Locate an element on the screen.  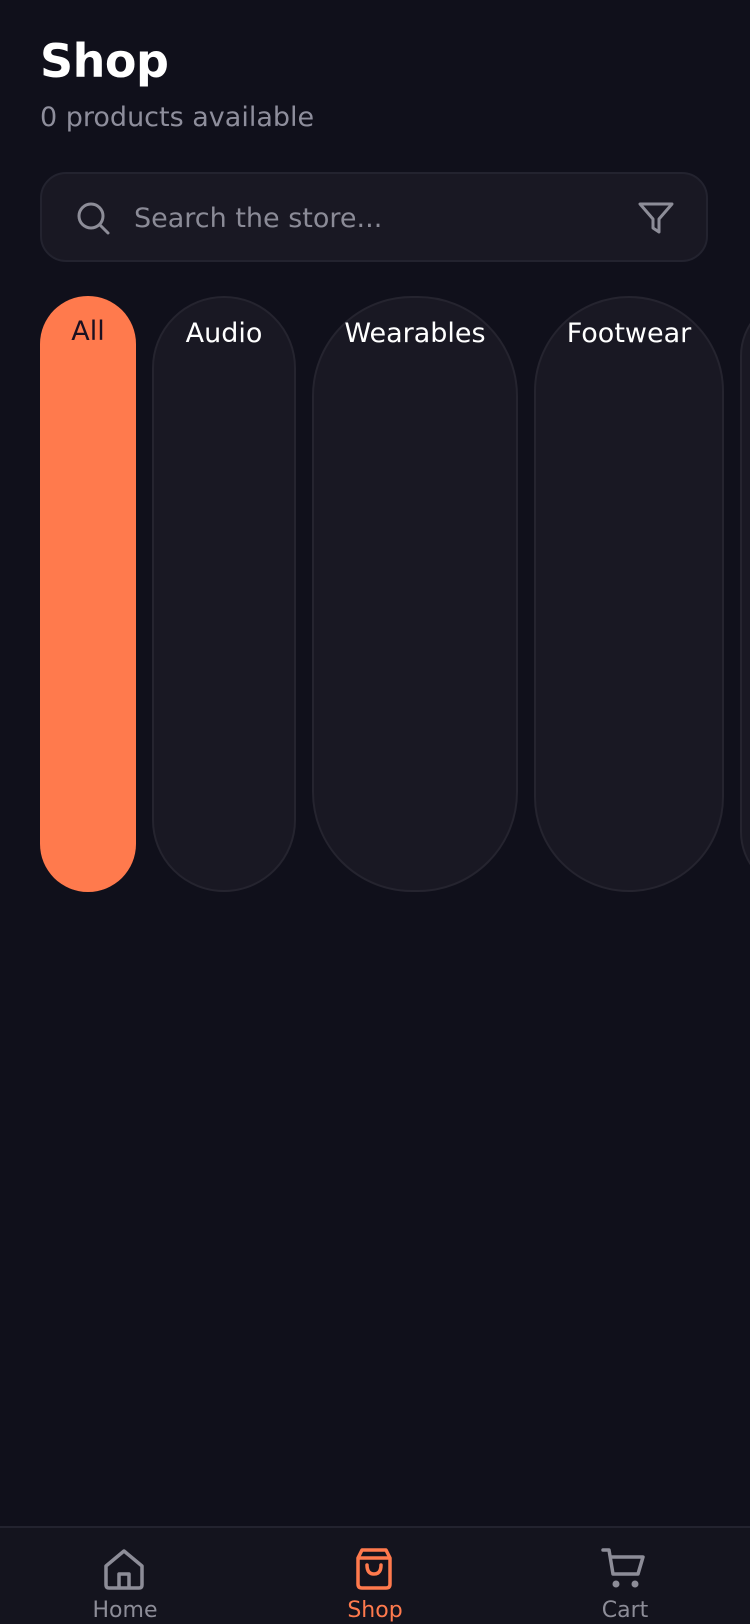
category-chip-wearables: Wearables is located at coordinates (415, 594).